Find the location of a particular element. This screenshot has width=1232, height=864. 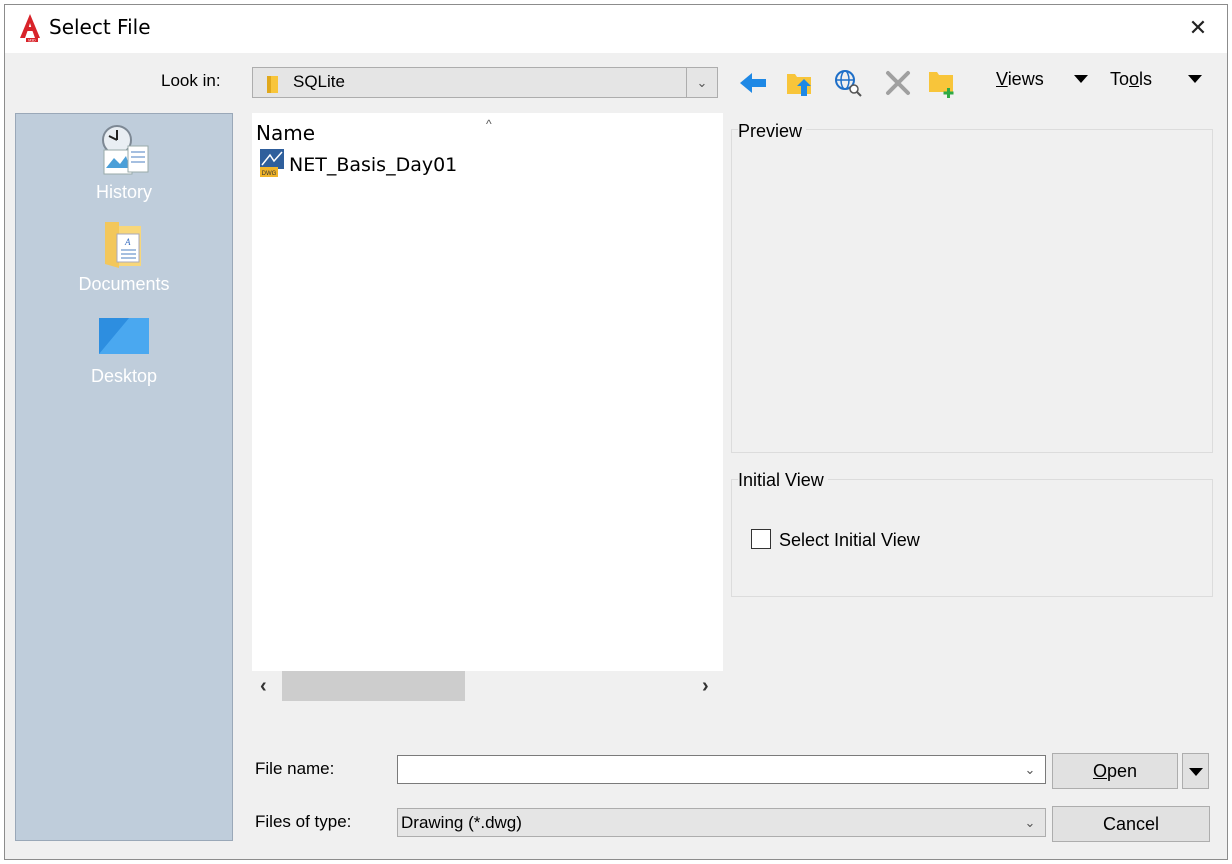

documents-icon: A is located at coordinates (124, 246).